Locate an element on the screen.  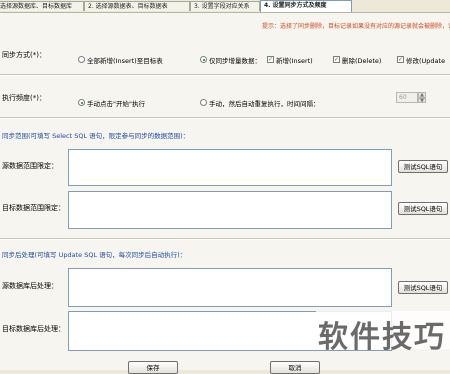
tab-field-mapping: 3. 设置字段对应关系 is located at coordinates (225, 6).